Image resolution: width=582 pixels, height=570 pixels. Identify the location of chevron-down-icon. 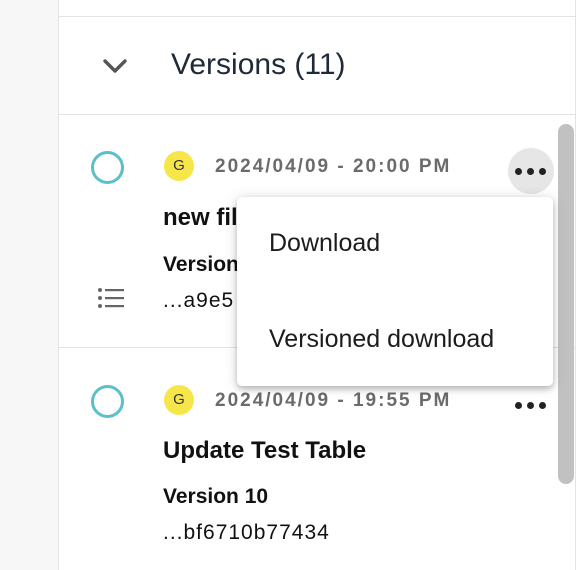
(115, 66).